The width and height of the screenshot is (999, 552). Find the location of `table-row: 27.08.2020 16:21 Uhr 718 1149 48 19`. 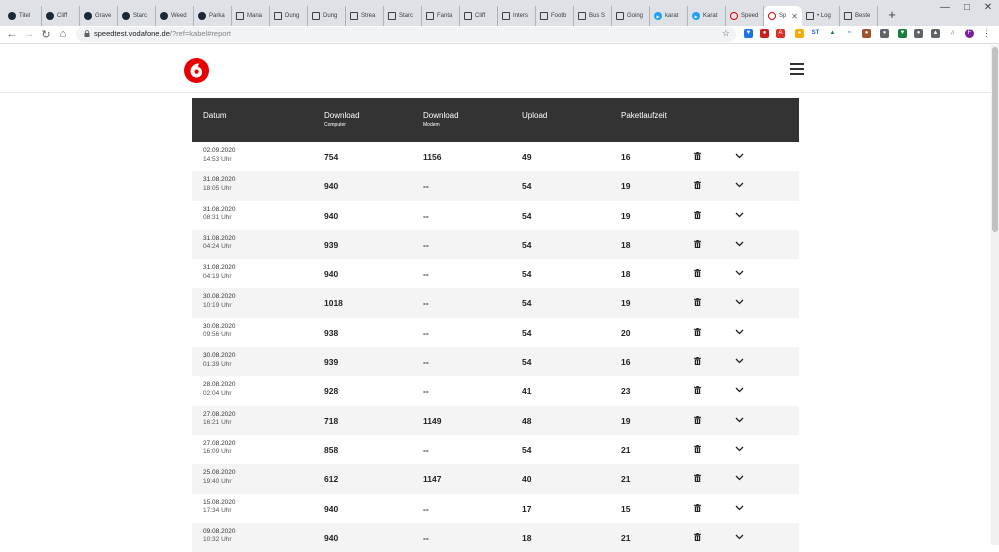

table-row: 27.08.2020 16:21 Uhr 718 1149 48 19 is located at coordinates (495, 420).